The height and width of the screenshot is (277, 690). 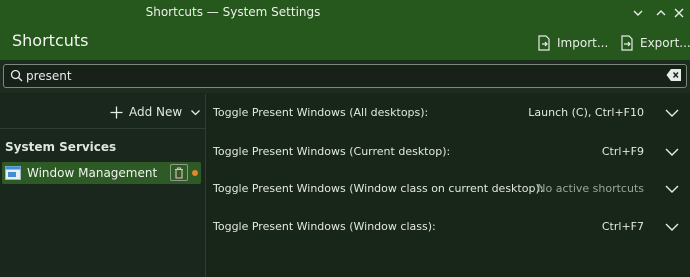 What do you see at coordinates (16, 75) in the screenshot?
I see `search-icon` at bounding box center [16, 75].